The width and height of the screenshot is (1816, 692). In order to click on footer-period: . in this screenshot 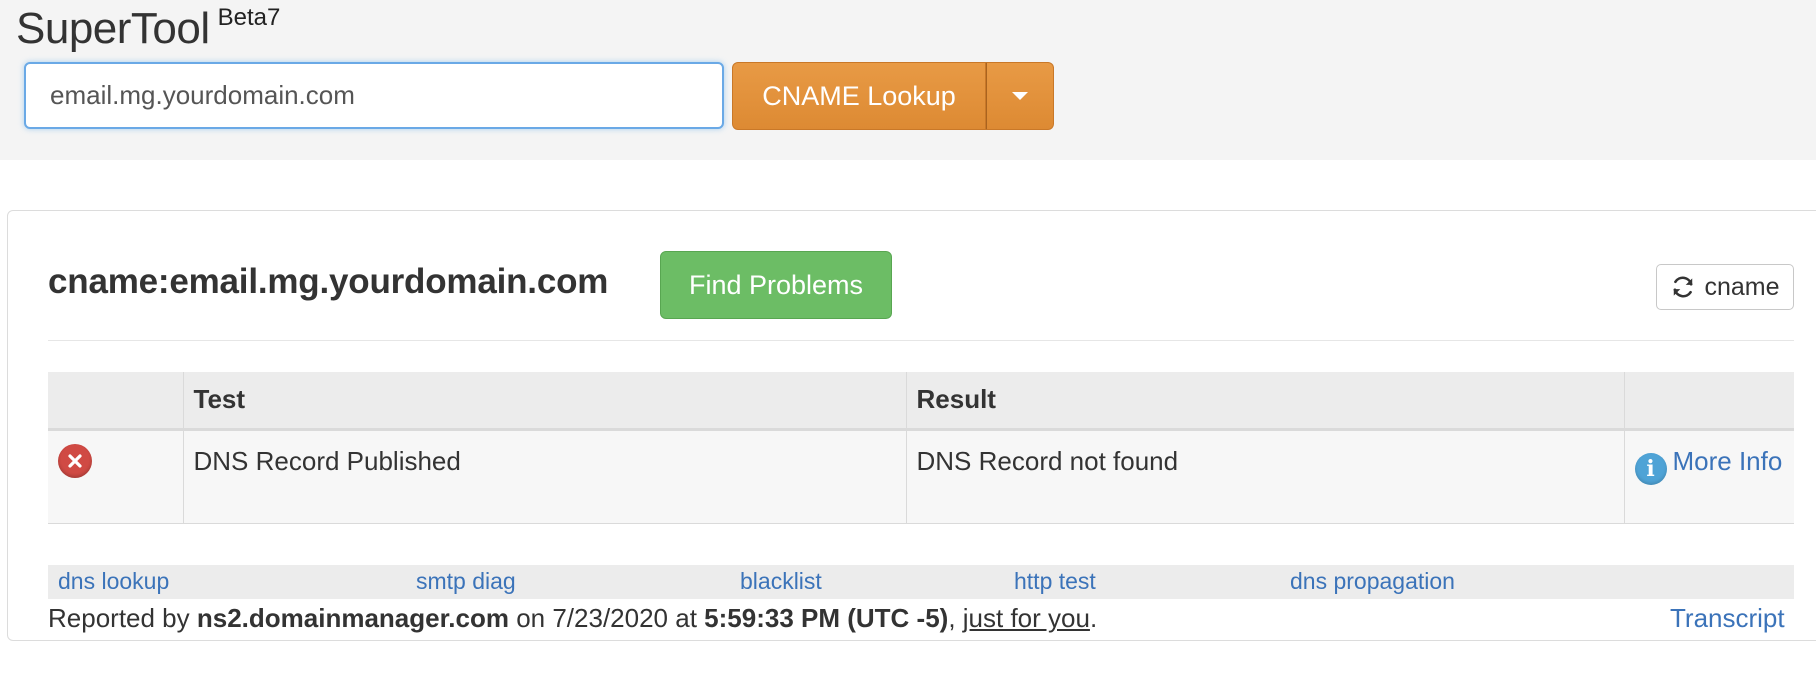, I will do `click(1093, 618)`.